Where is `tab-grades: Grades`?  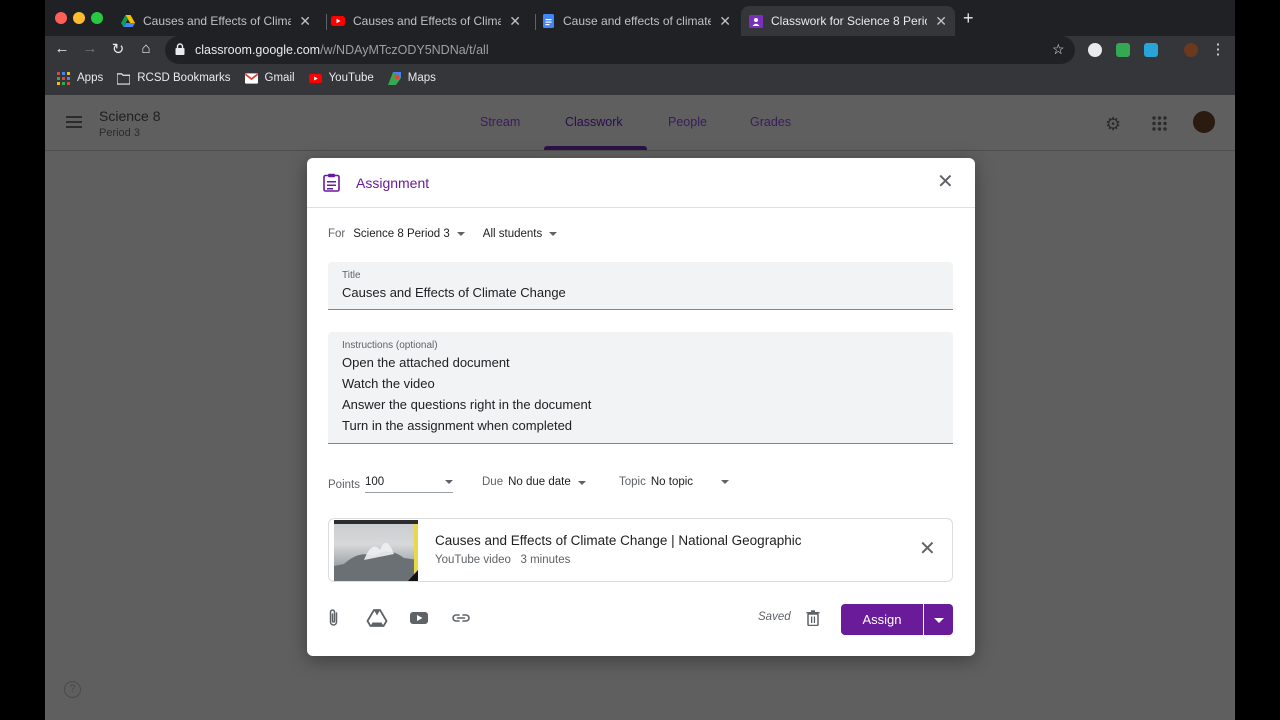 tab-grades: Grades is located at coordinates (770, 122).